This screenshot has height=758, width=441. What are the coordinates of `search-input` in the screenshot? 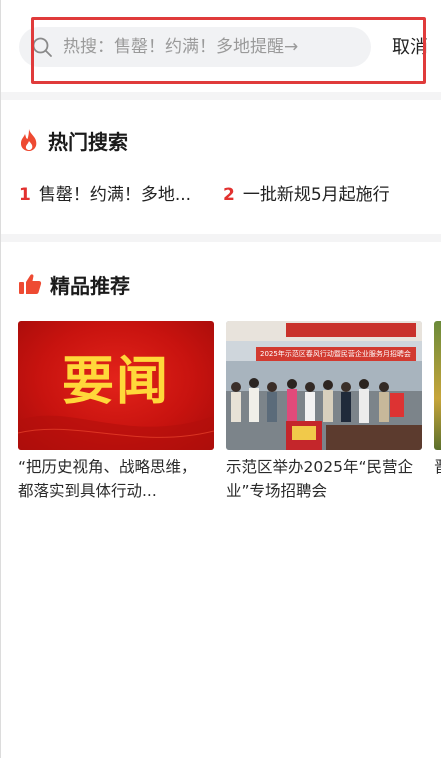 It's located at (212, 47).